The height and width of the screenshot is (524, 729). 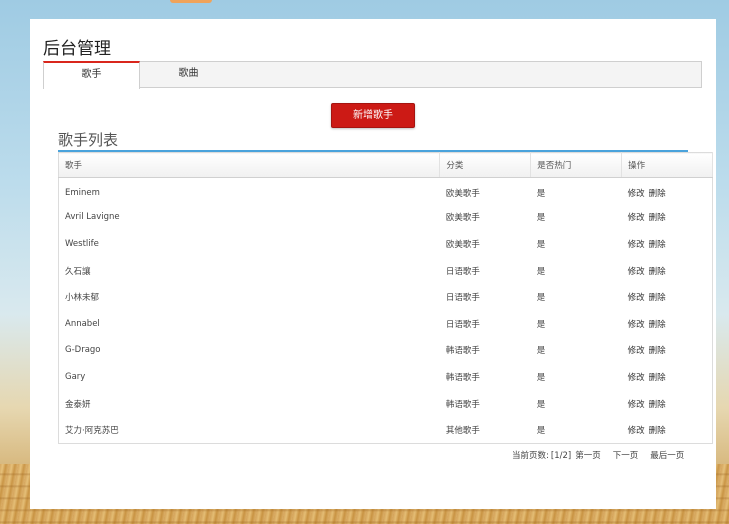 I want to click on table-row: Westlife 欧美歌手 是 修改 删除, so click(x=386, y=244).